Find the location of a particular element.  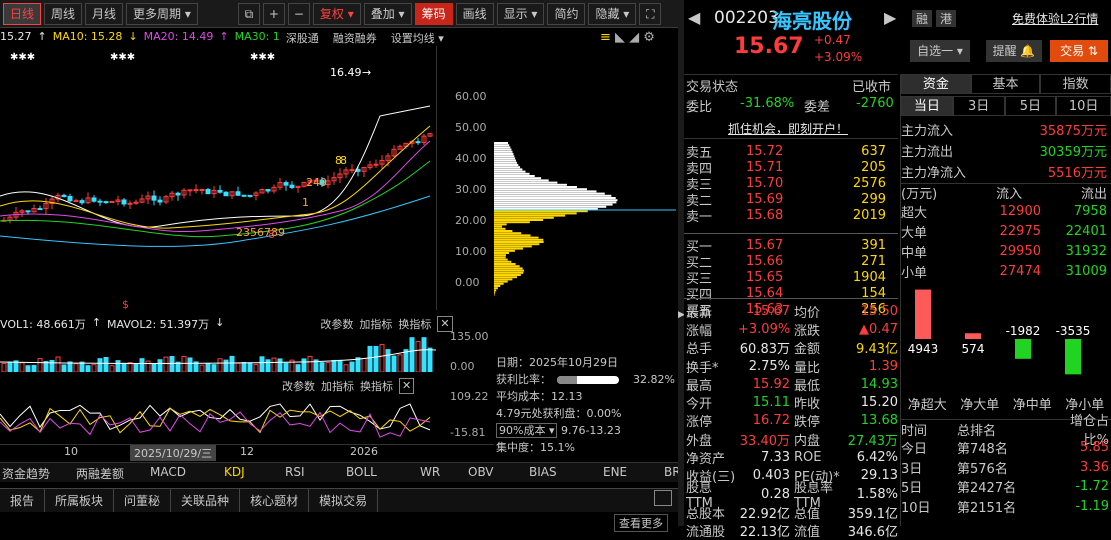

period-5d: 5日 is located at coordinates (1030, 106).